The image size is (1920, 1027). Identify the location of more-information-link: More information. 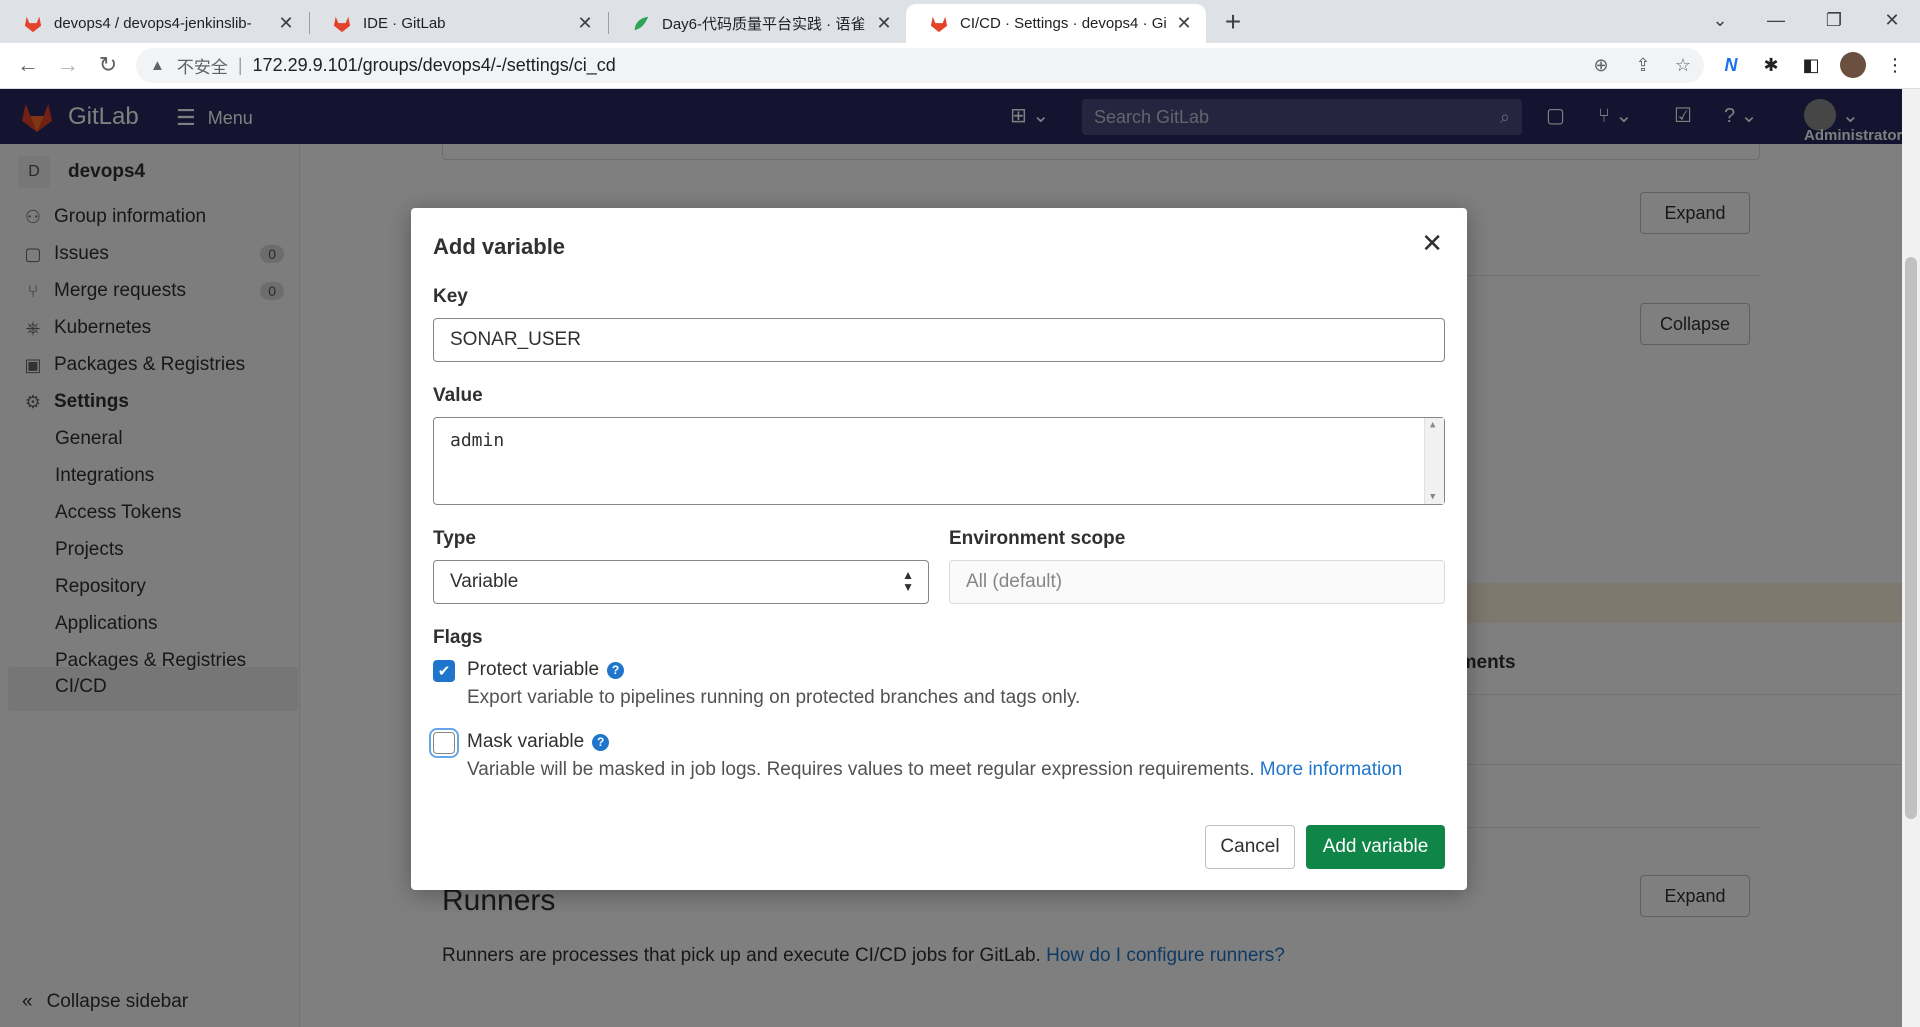
(1331, 769).